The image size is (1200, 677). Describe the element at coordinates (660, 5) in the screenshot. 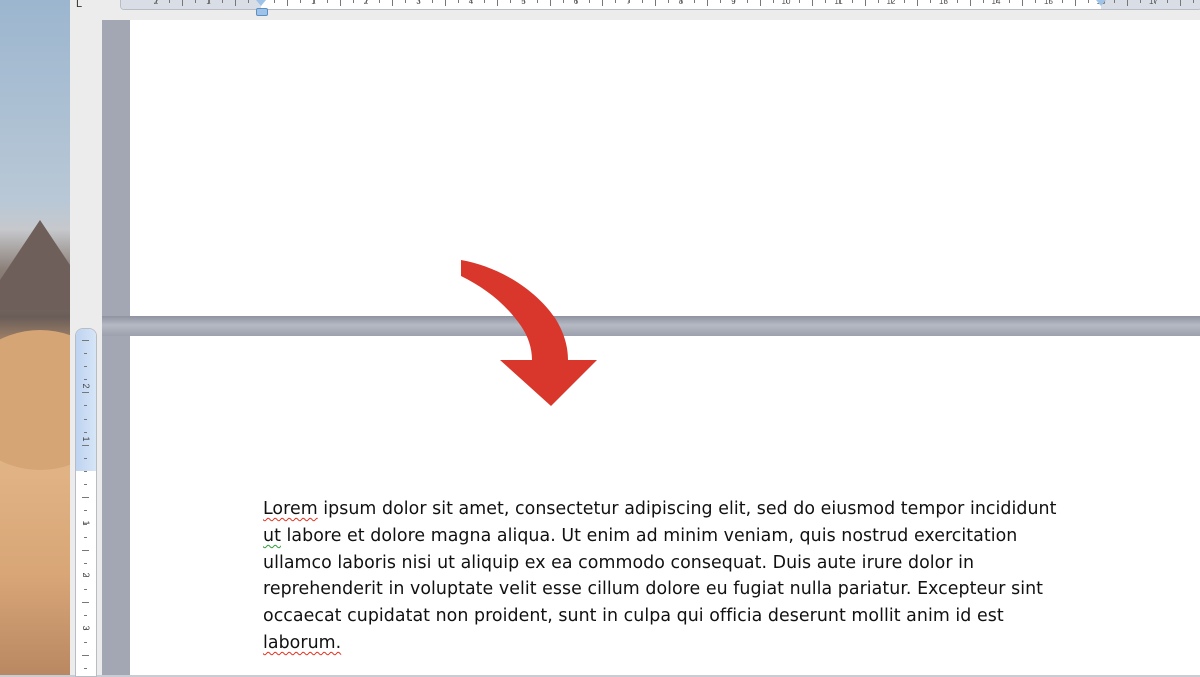

I see `horizontal-ruler: 2 1 1 2 3 4 5 6 7 8 9 10 11 12 13 14 15 16 17` at that location.